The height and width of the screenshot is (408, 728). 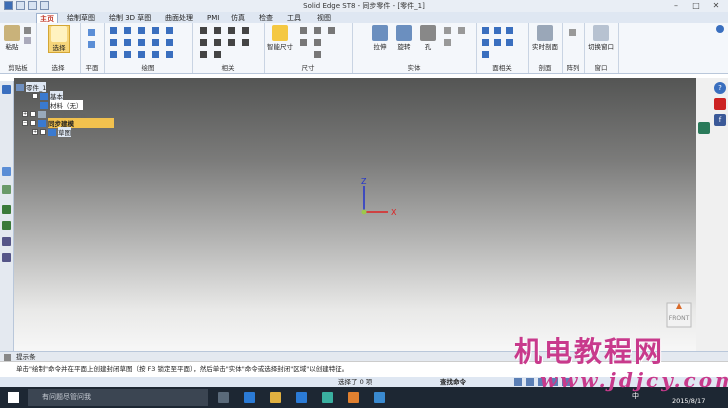 What do you see at coordinates (27, 30) in the screenshot?
I see `cut-icon` at bounding box center [27, 30].